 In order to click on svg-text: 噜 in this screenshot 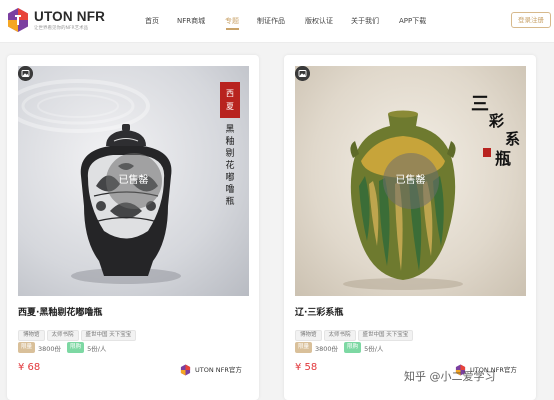, I will do `click(229, 189)`.